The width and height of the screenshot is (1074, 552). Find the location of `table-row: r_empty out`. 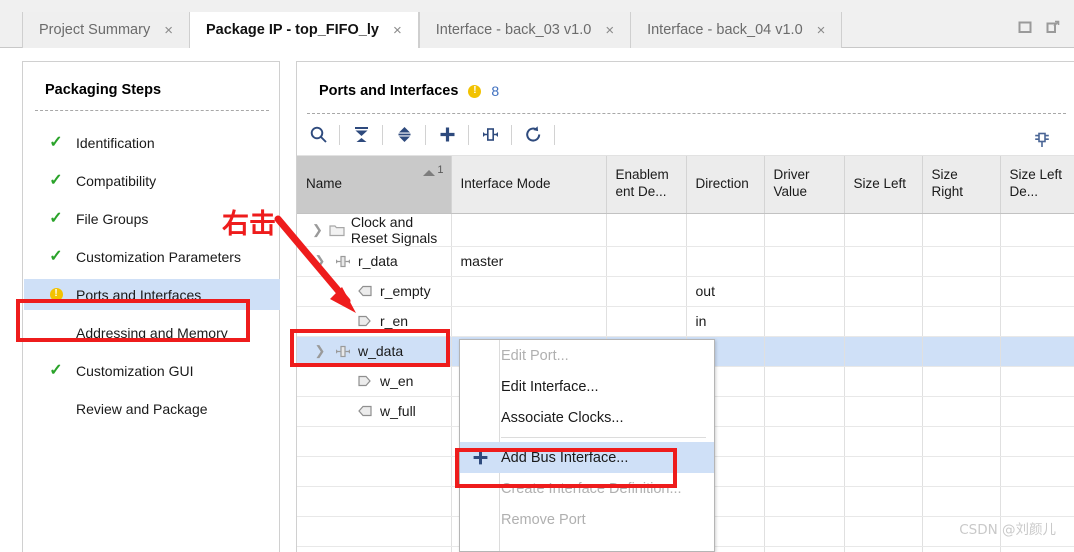

table-row: r_empty out is located at coordinates (685, 291).